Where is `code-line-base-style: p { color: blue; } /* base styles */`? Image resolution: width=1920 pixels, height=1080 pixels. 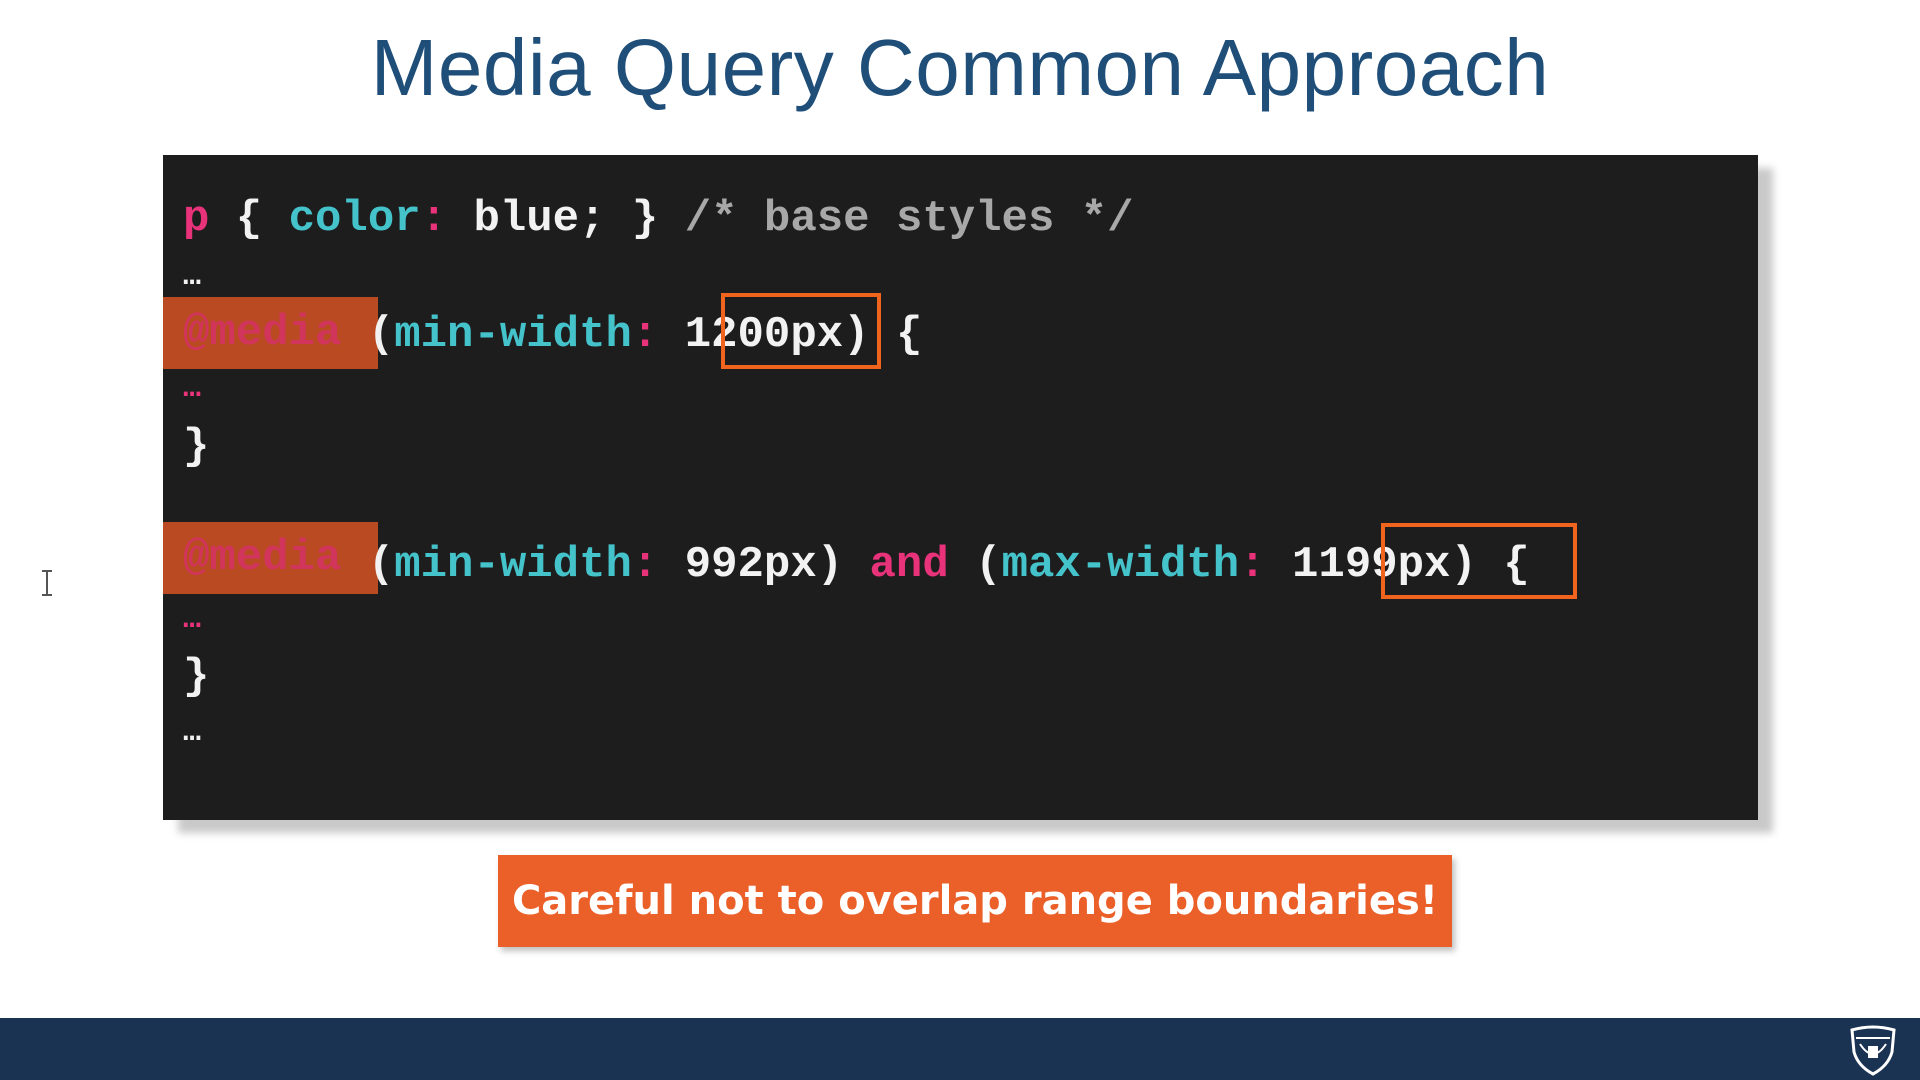 code-line-base-style: p { color: blue; } /* base styles */ is located at coordinates (658, 219).